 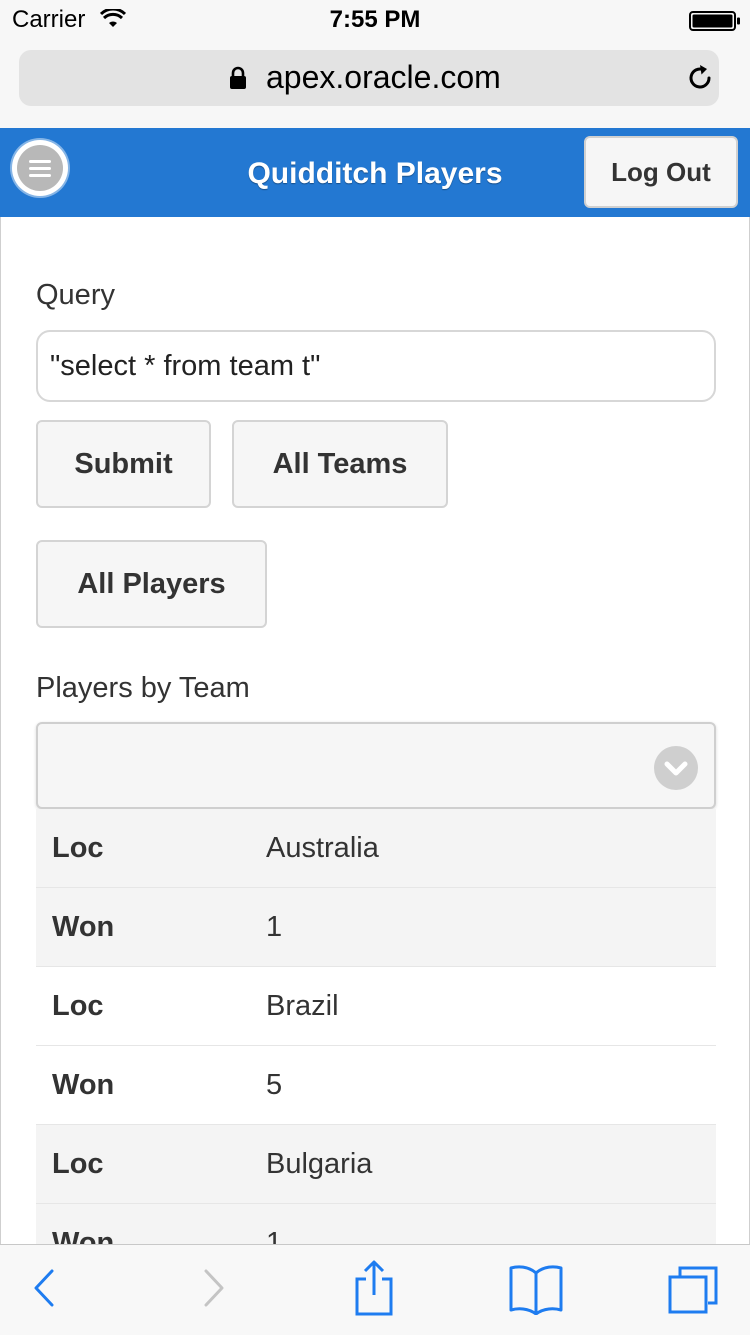 I want to click on query-input, so click(x=376, y=366).